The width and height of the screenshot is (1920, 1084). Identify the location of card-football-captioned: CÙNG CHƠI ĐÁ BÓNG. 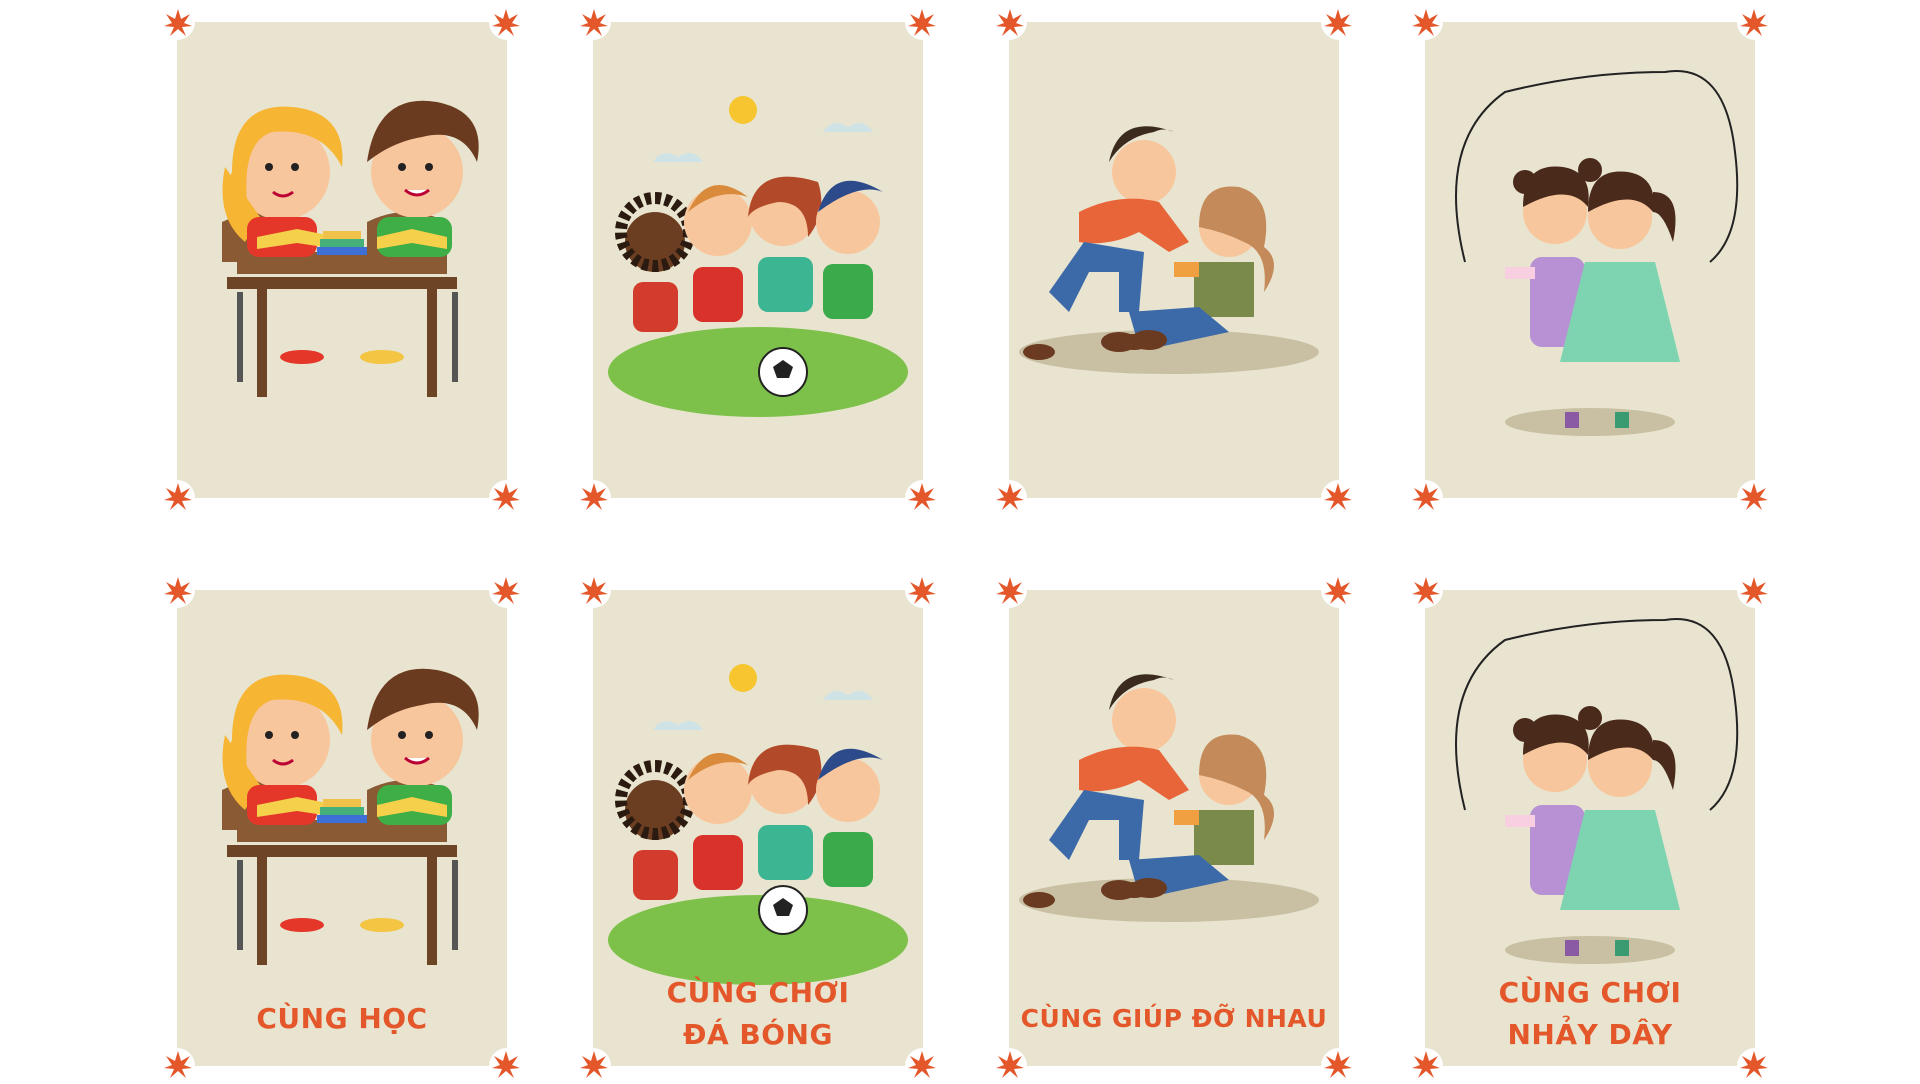
(758, 828).